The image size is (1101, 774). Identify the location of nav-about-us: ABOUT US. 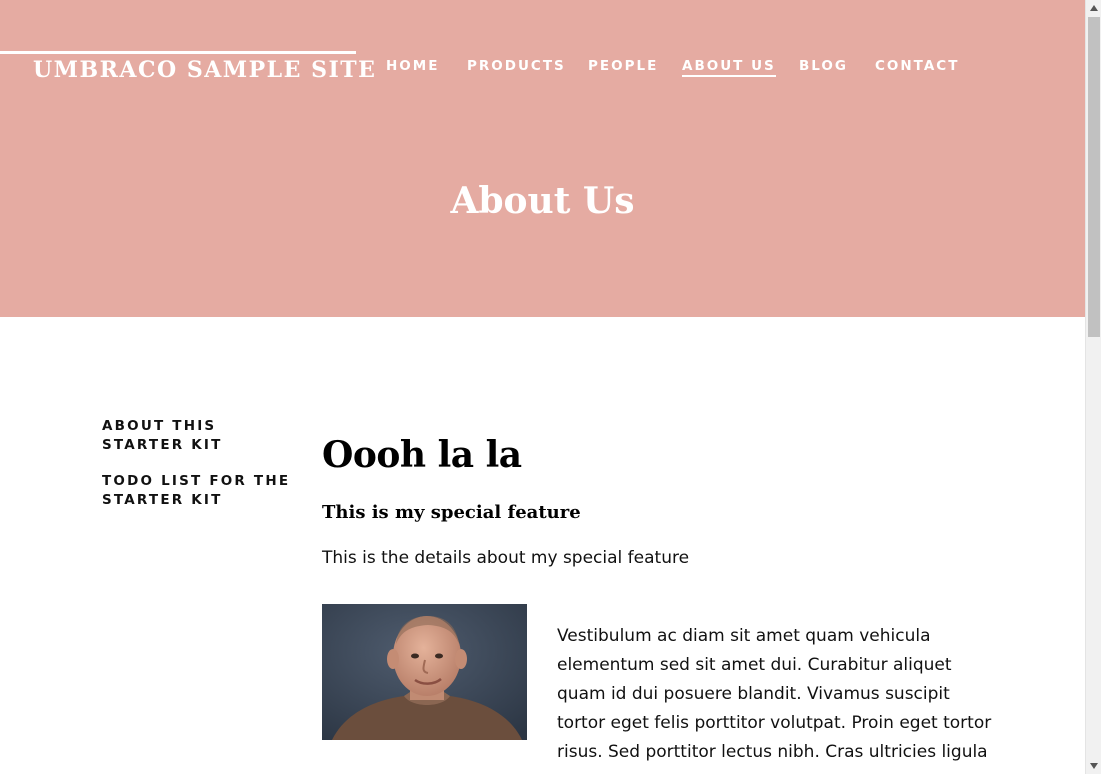
(729, 67).